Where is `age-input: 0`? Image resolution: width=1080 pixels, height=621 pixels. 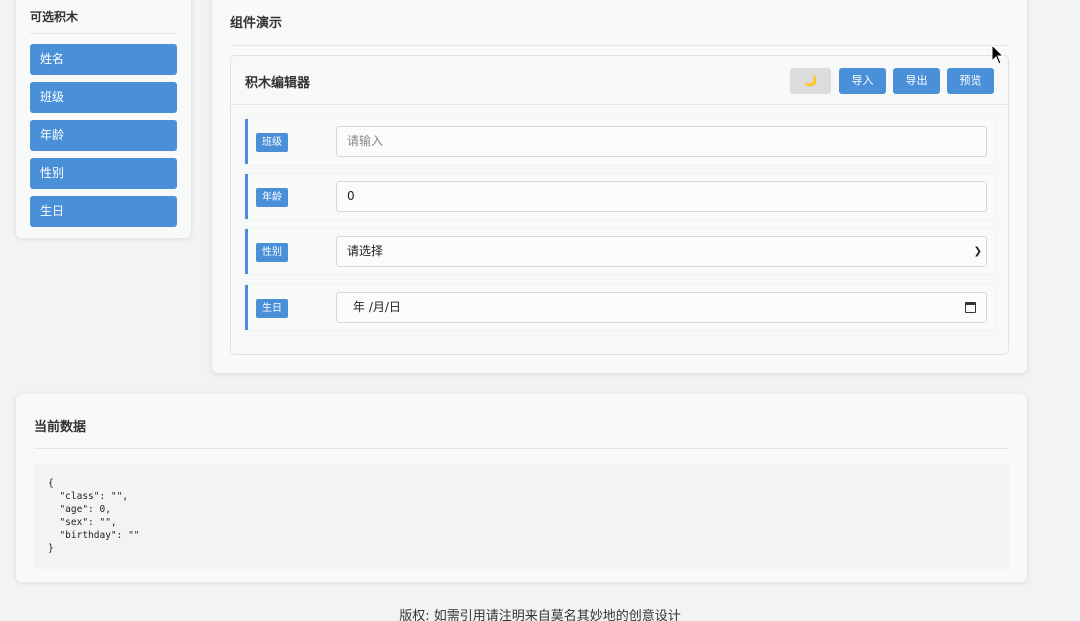
age-input: 0 is located at coordinates (661, 196).